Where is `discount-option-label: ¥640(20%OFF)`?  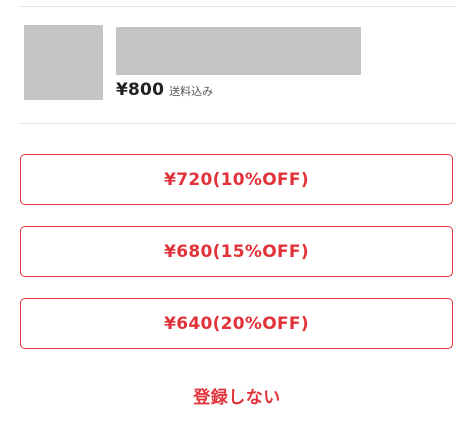
discount-option-label: ¥640(20%OFF) is located at coordinates (236, 323).